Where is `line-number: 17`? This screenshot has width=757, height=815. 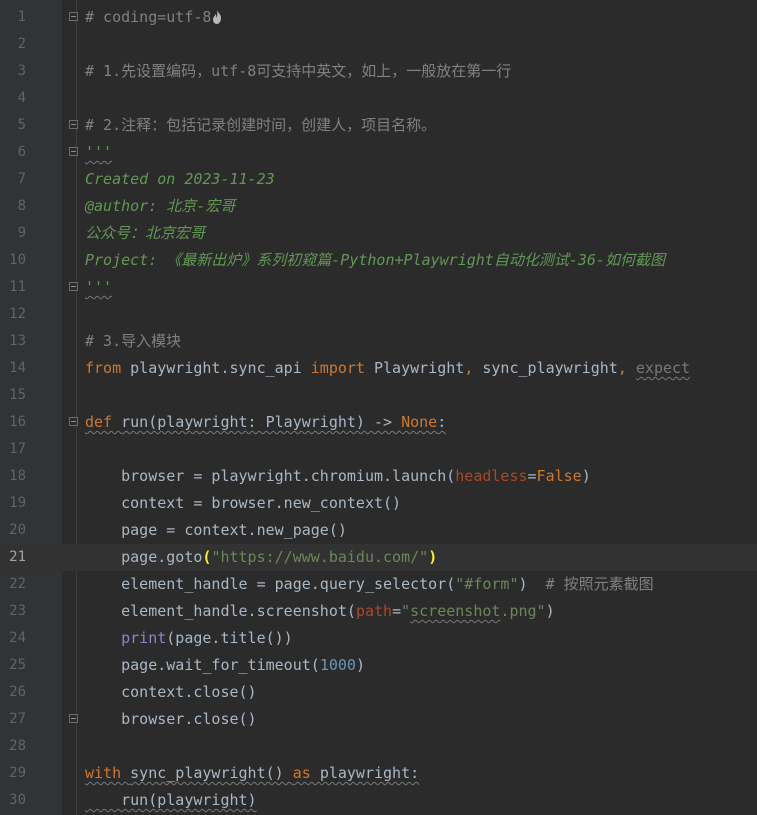 line-number: 17 is located at coordinates (17, 449).